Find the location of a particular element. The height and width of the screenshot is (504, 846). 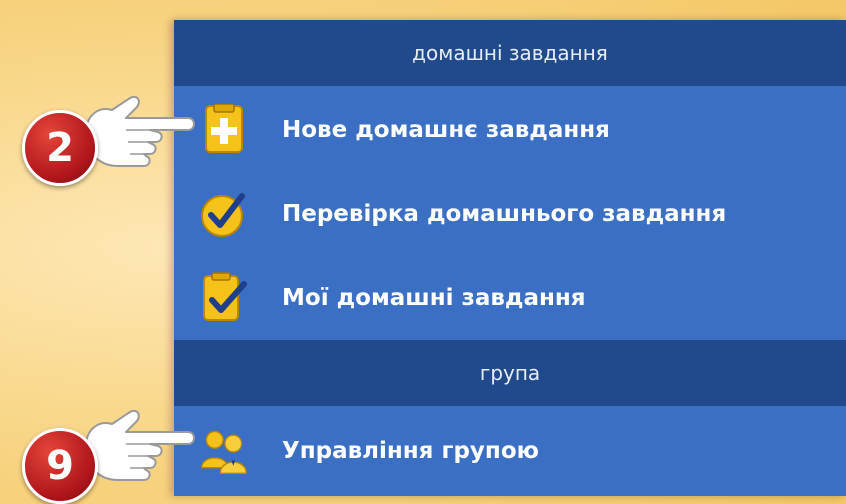

menu-item-label: Мої домашні завдання is located at coordinates (434, 298).